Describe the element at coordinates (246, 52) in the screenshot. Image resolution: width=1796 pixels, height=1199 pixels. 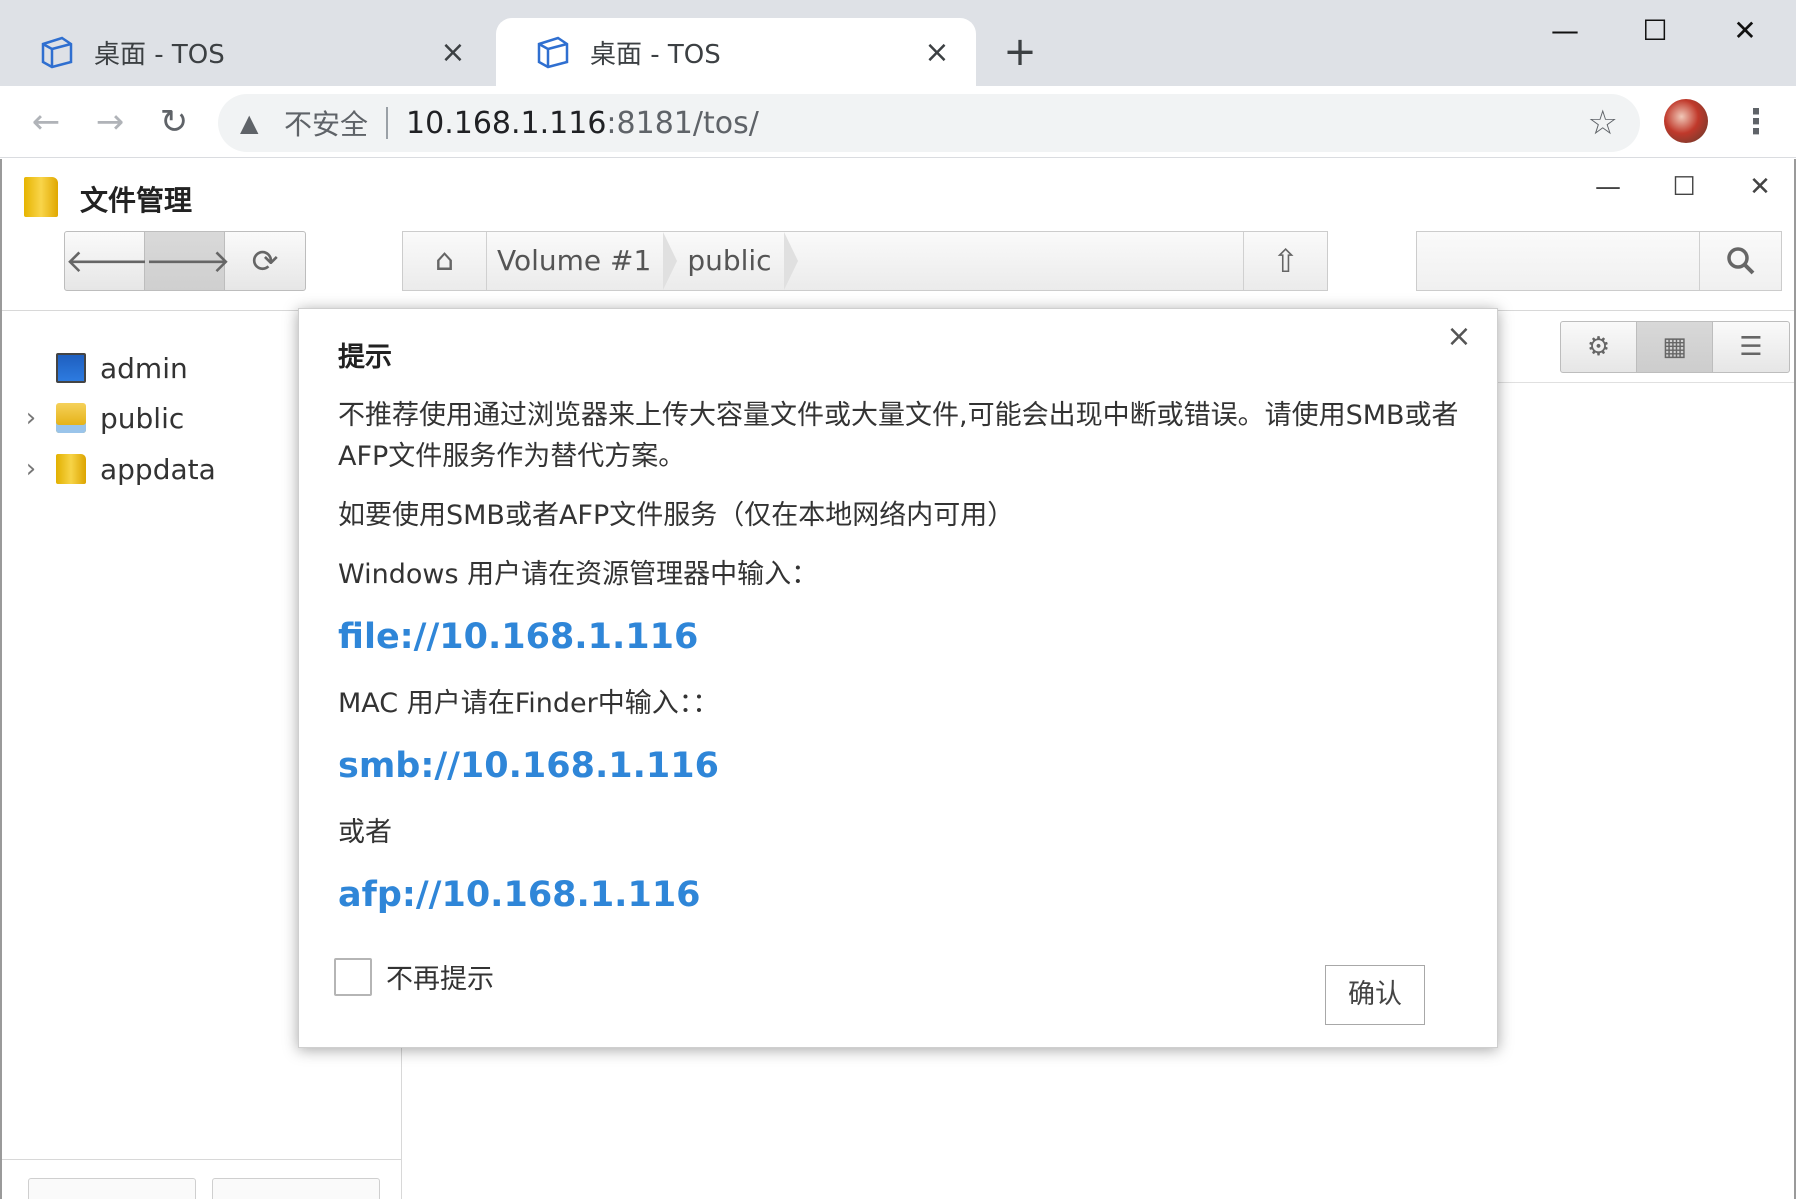
I see `browser-tab: 桌面 - TOS ×` at that location.